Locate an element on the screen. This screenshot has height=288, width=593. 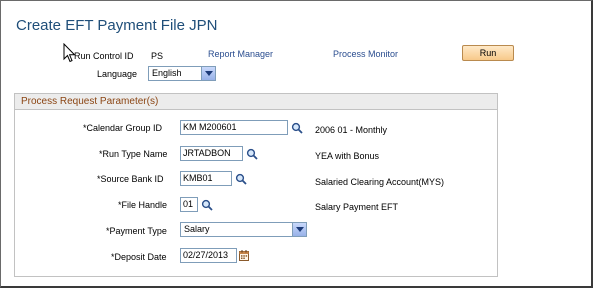
group-header: Process Request Parameter(s) is located at coordinates (256, 102).